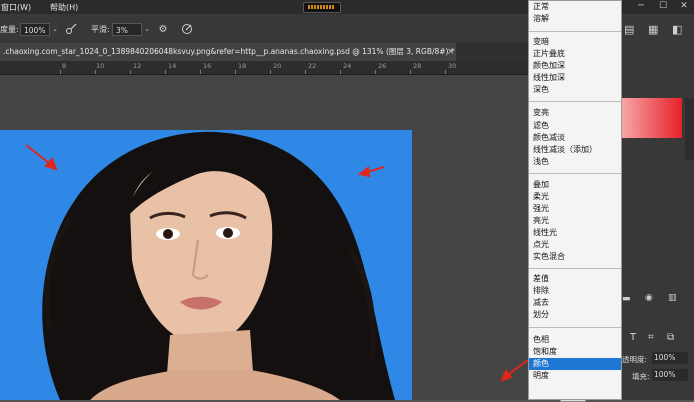 The image size is (694, 402). Describe the element at coordinates (652, 118) in the screenshot. I see `color-swatch` at that location.